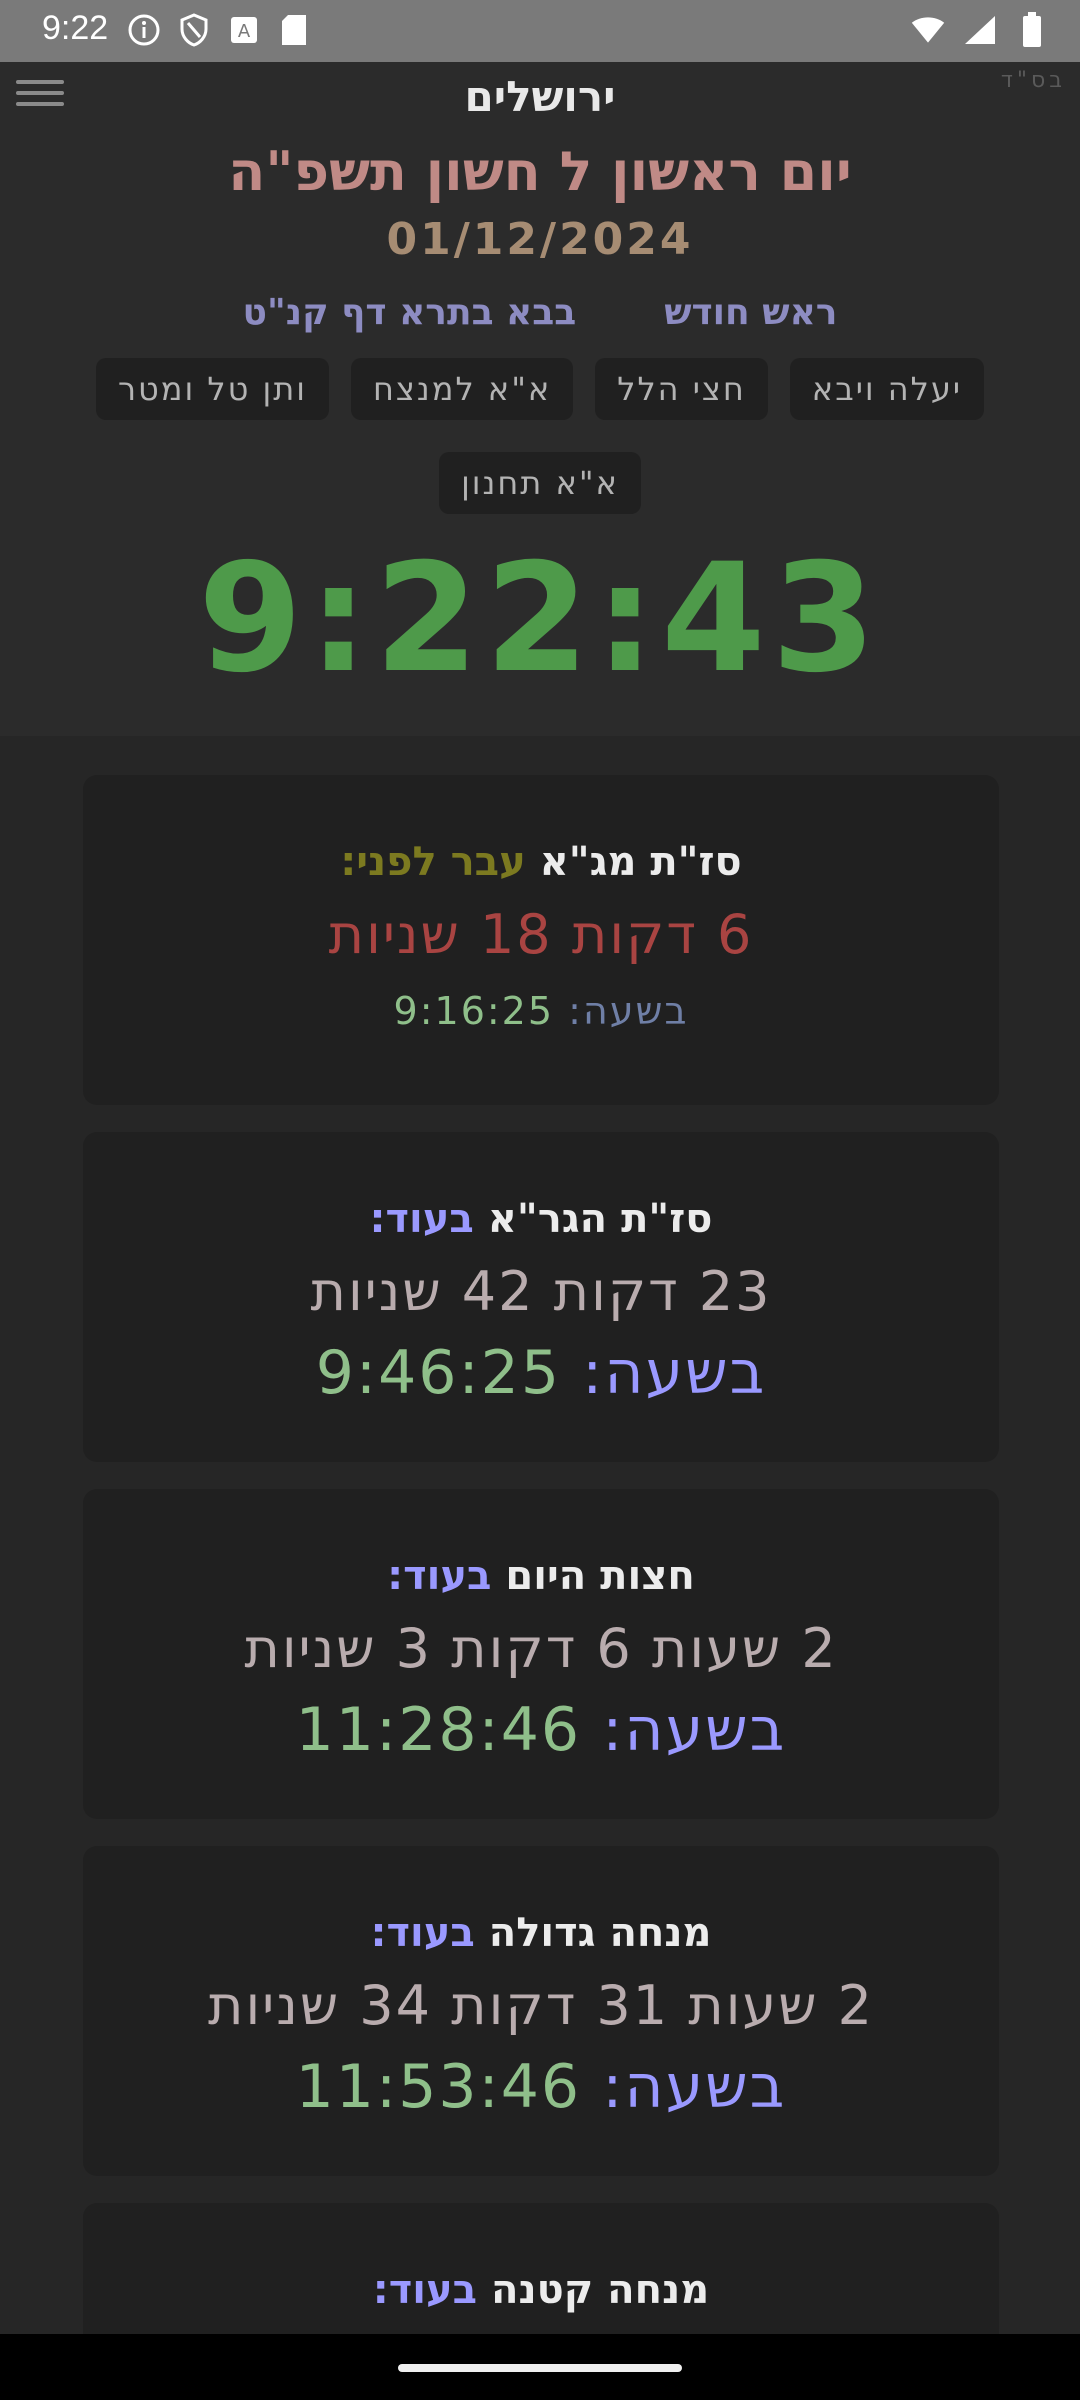  I want to click on zman-title: מנחה גדולה בעוד:, so click(541, 1933).